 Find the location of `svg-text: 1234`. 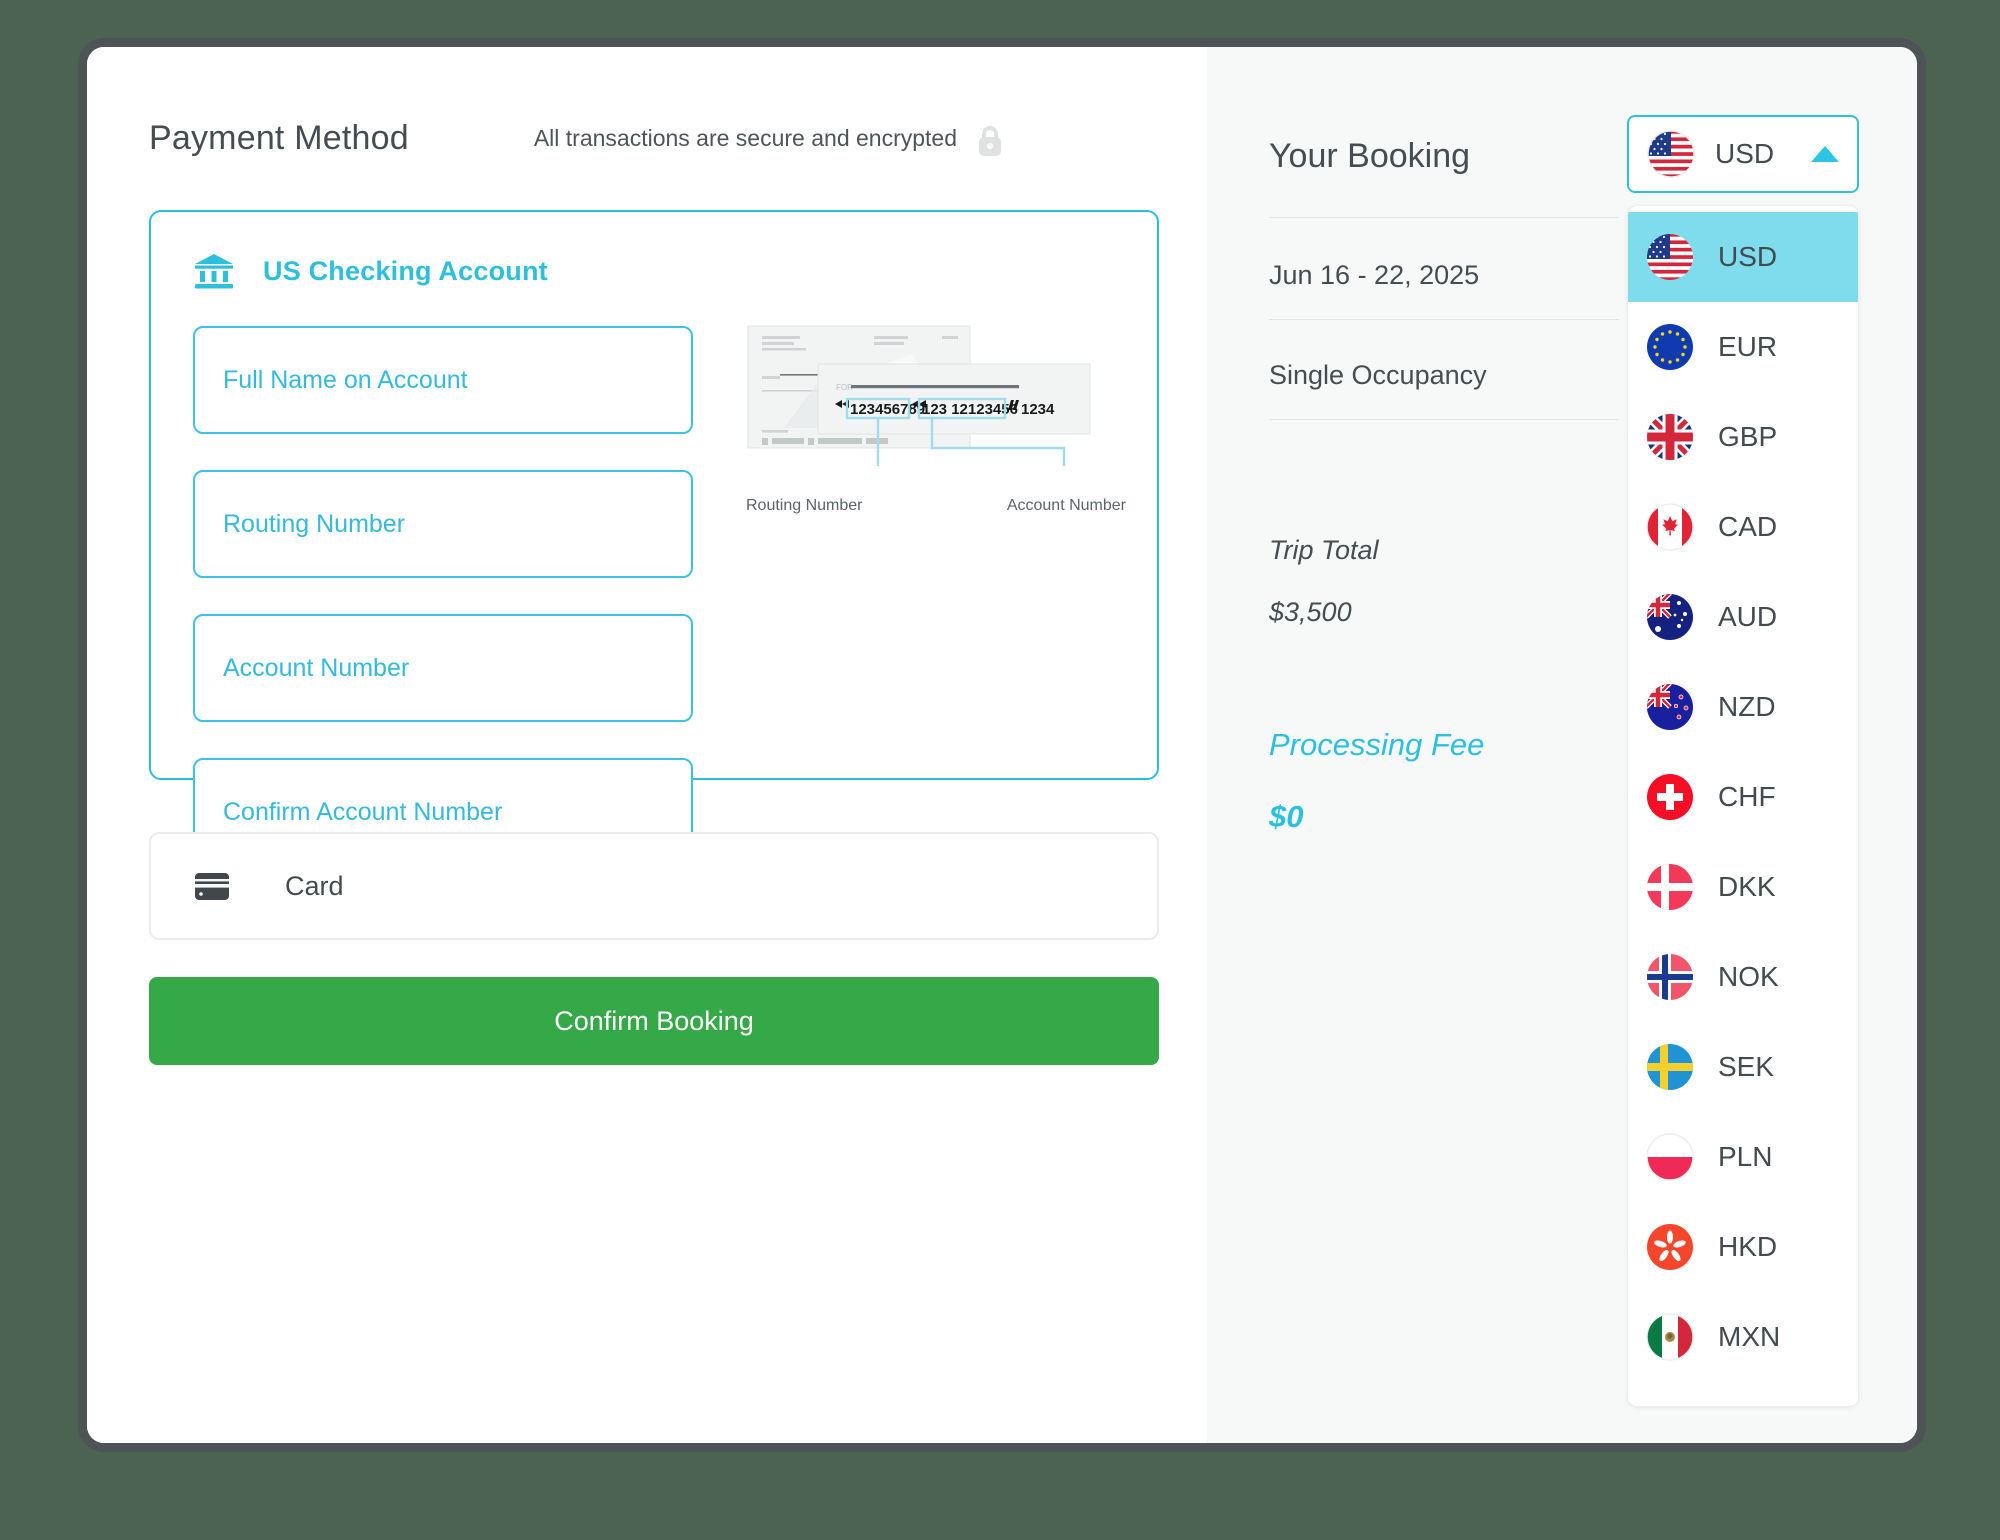

svg-text: 1234 is located at coordinates (1038, 409).